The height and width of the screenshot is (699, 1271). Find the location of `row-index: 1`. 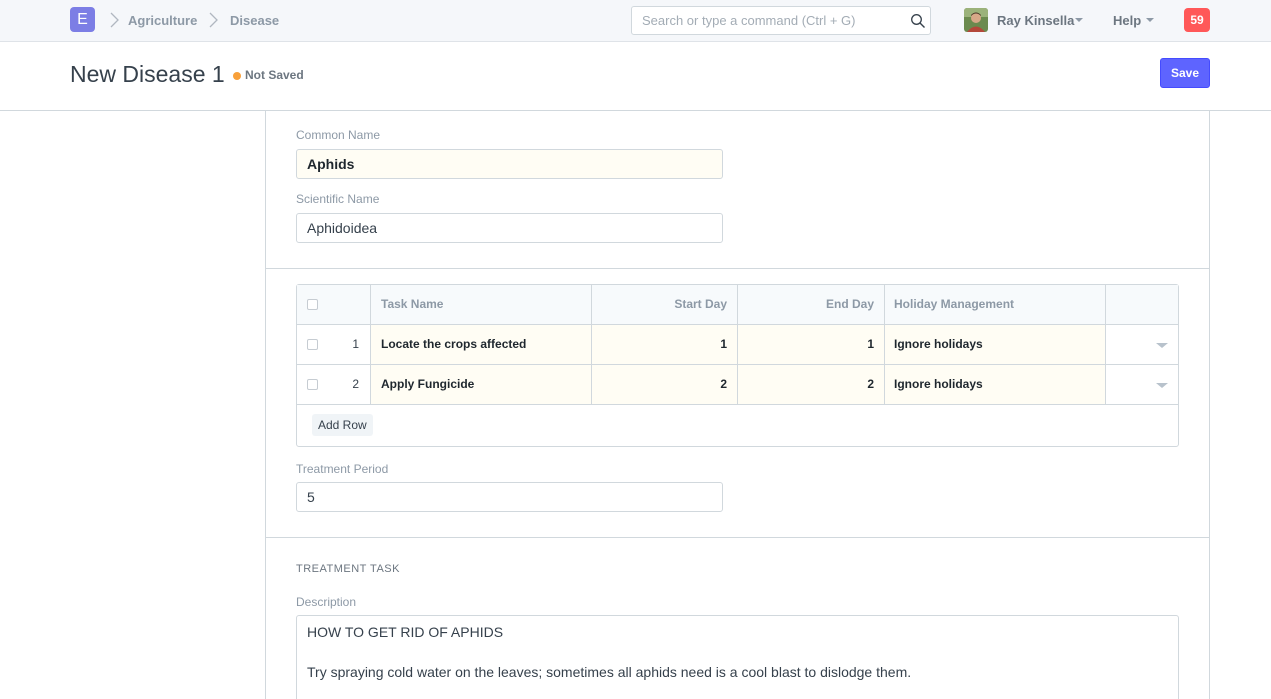

row-index: 1 is located at coordinates (355, 344).